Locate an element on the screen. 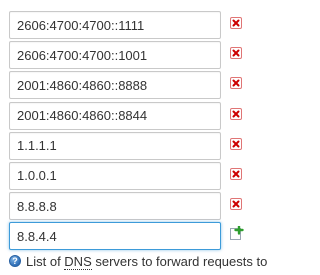  dns-abbreviation: DNS is located at coordinates (78, 261).